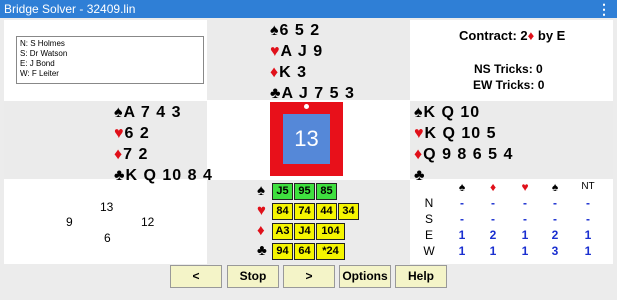 The width and height of the screenshot is (617, 300). I want to click on player-south: S: Dr Watson, so click(44, 53).